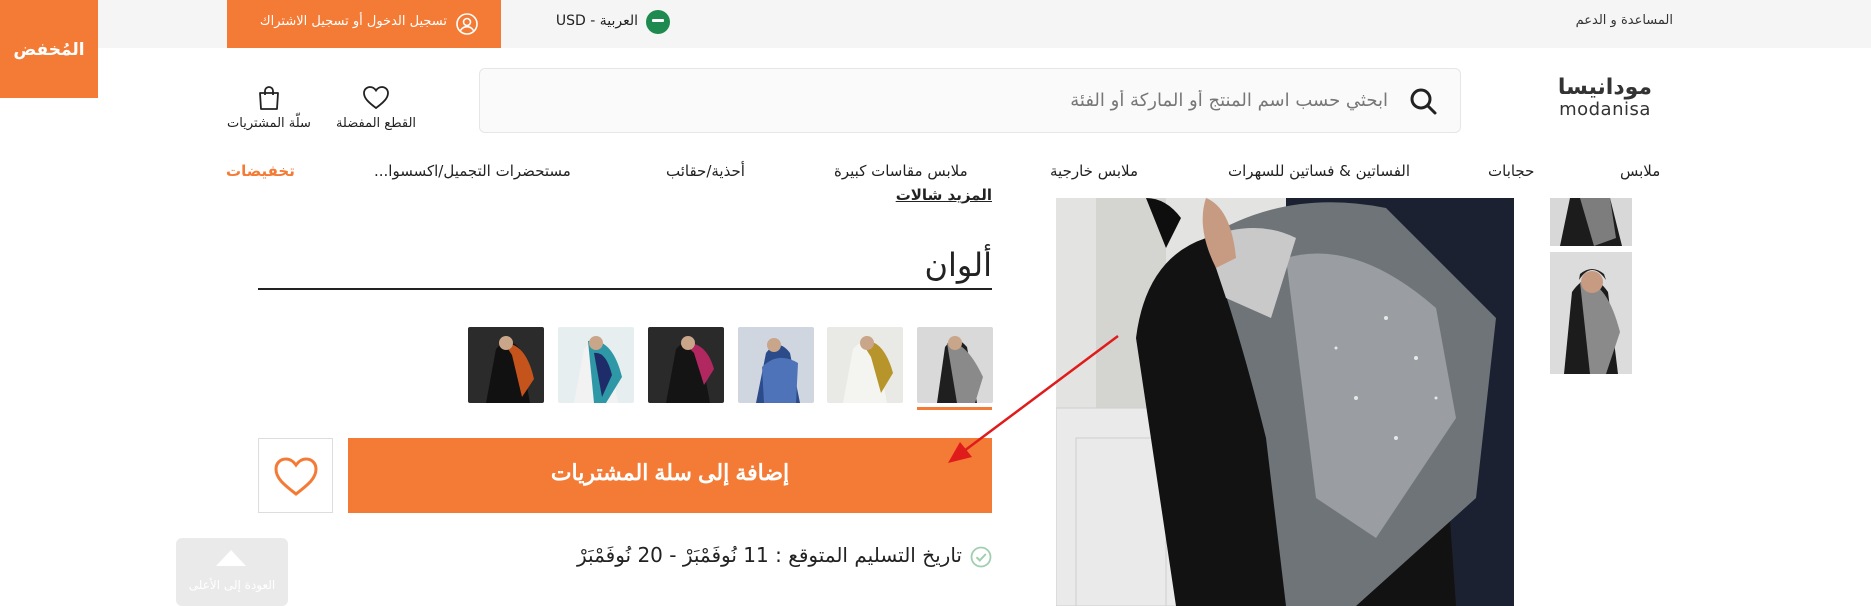  I want to click on add-to-cart-label: إضافة إلى سلة المشتريات, so click(670, 472).